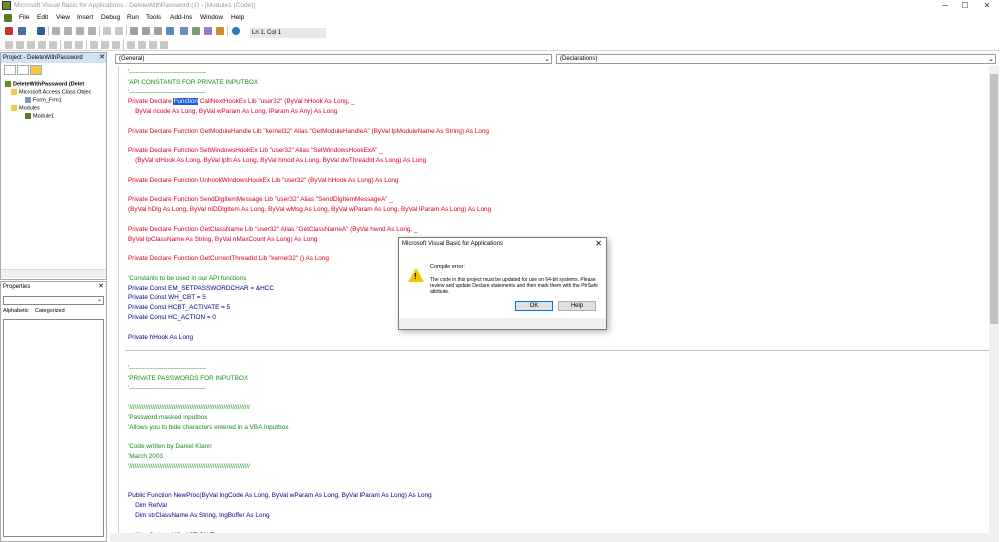 The width and height of the screenshot is (1000, 542). Describe the element at coordinates (119, 31) in the screenshot. I see `redo-icon` at that location.